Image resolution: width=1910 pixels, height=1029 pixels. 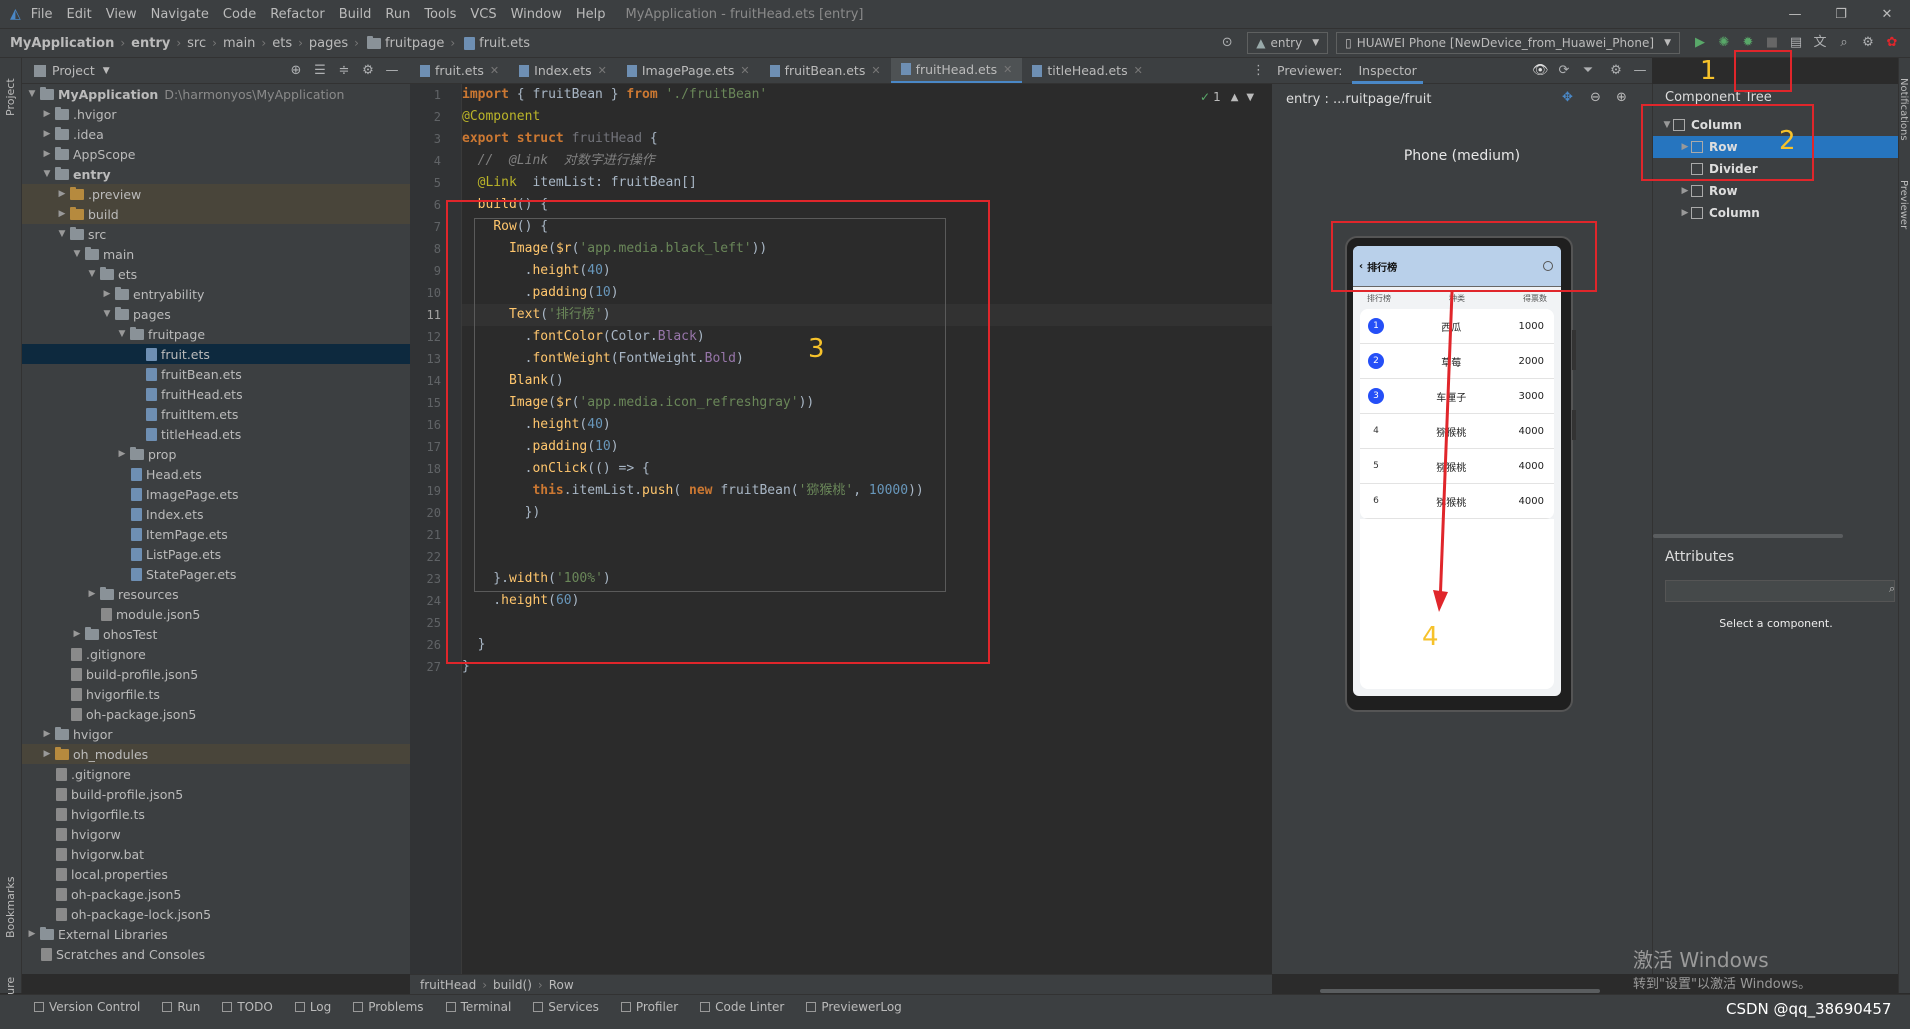 I want to click on tree-item: ItemPage.ets, so click(x=216, y=534).